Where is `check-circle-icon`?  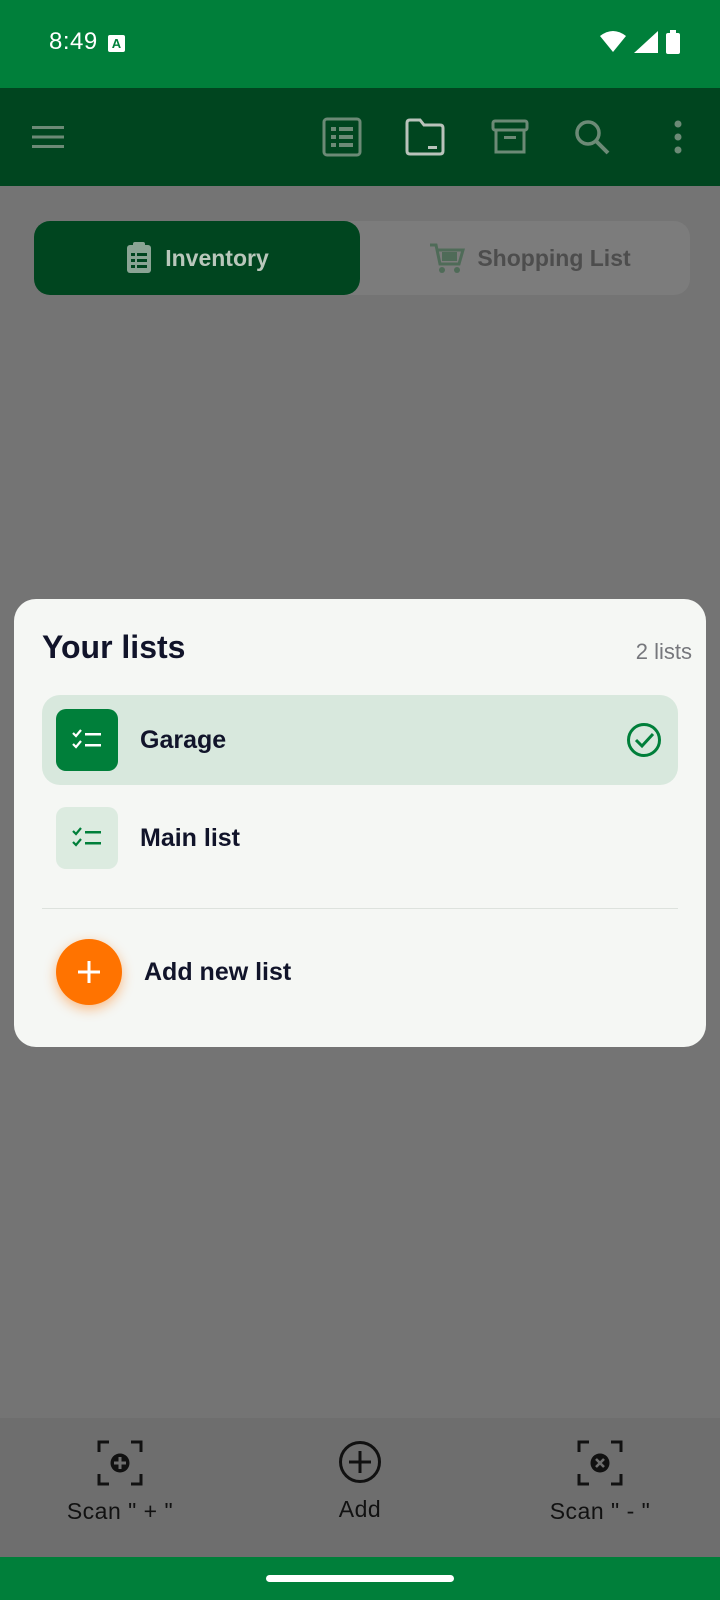
check-circle-icon is located at coordinates (644, 740).